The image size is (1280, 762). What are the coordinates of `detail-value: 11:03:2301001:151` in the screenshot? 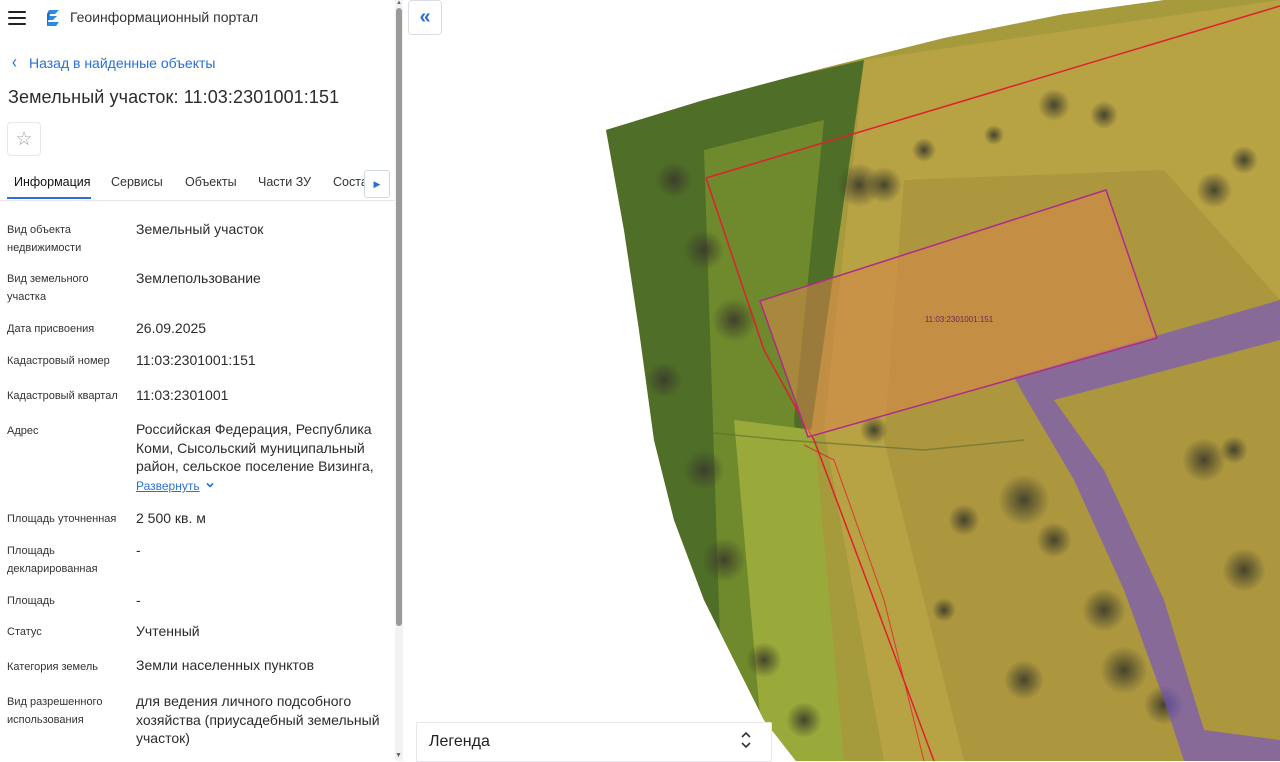 It's located at (196, 360).